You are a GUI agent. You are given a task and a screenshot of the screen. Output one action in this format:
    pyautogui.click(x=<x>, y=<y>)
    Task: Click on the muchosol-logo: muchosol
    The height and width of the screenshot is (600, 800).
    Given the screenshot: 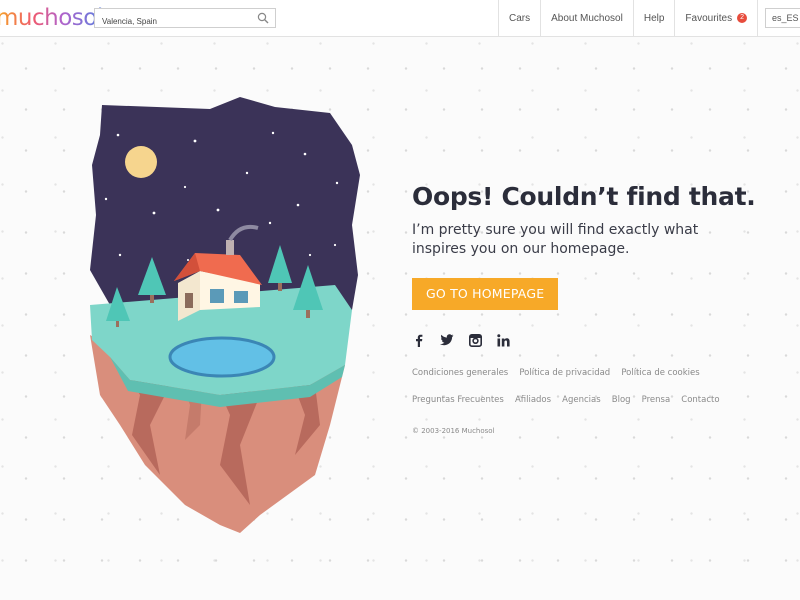 What is the action you would take?
    pyautogui.click(x=51, y=18)
    